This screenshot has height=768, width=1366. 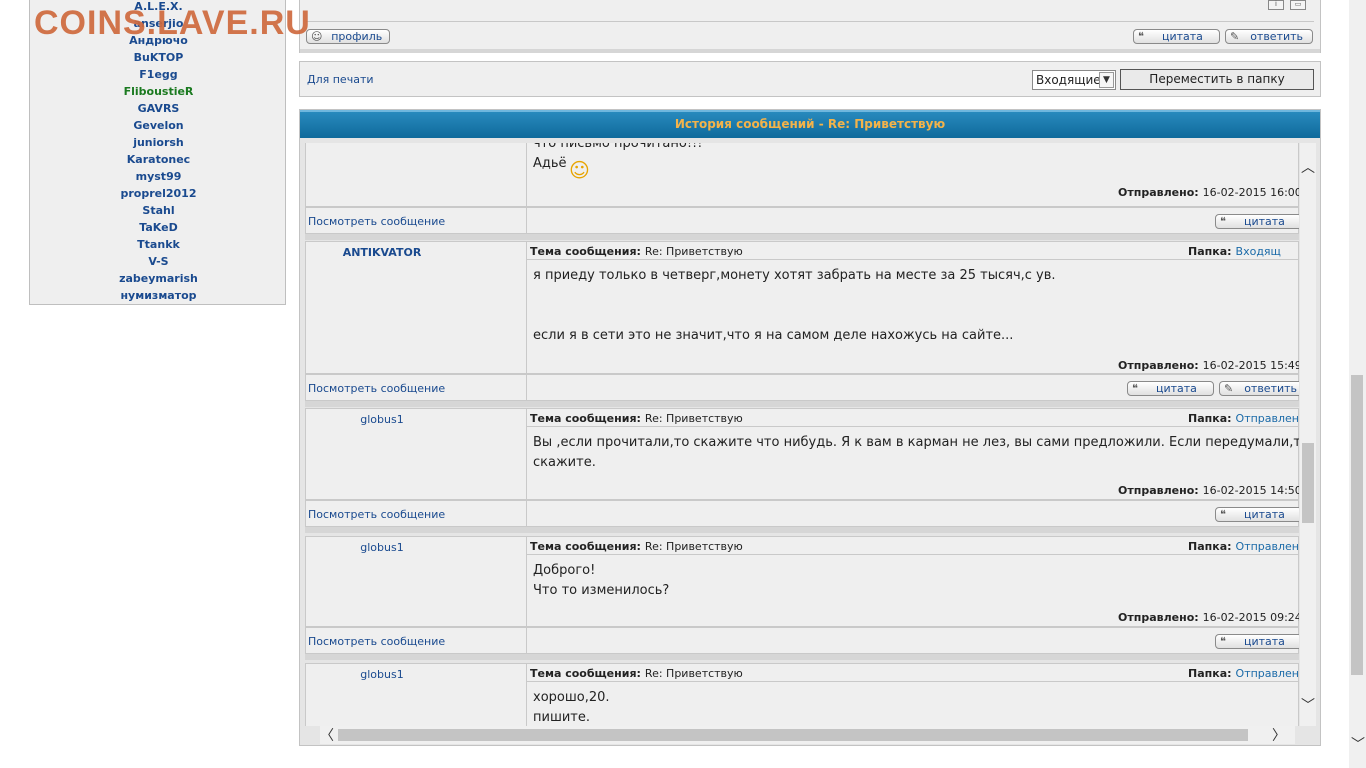 What do you see at coordinates (158, 176) in the screenshot?
I see `sidebar-user-link: myst99` at bounding box center [158, 176].